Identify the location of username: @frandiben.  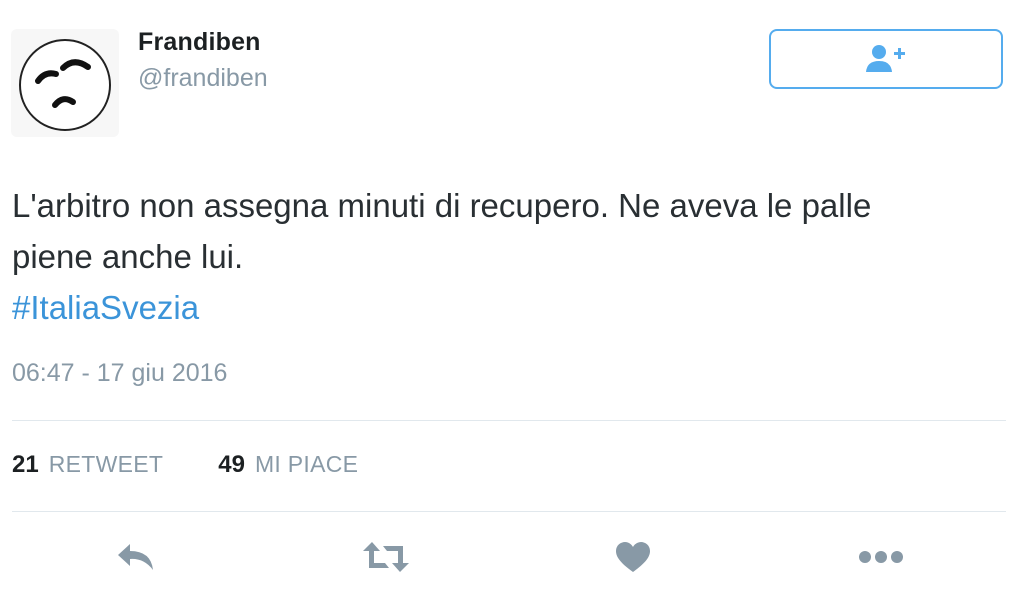
(203, 78).